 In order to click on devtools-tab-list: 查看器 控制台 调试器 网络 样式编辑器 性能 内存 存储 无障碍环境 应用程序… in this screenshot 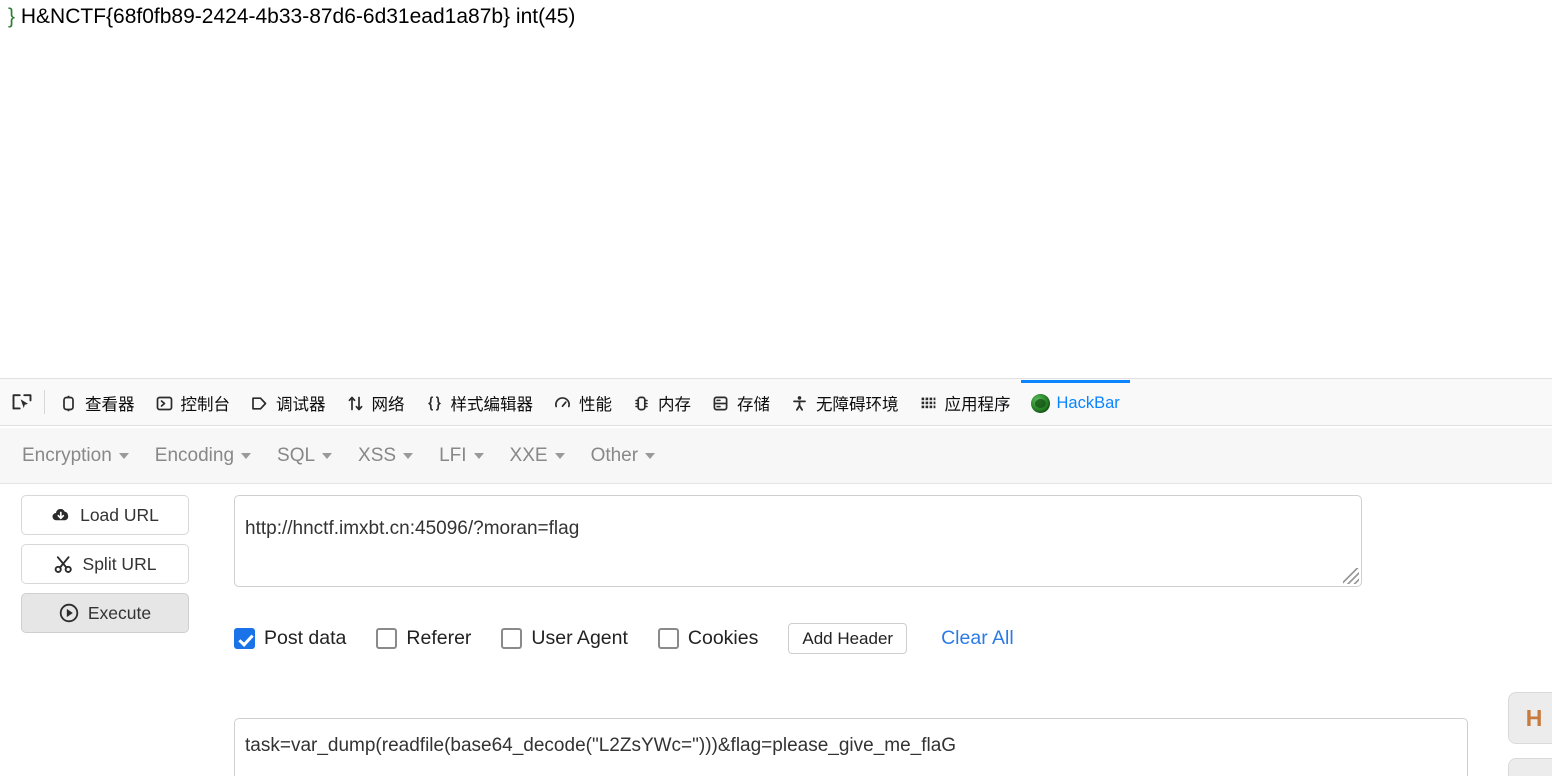, I will do `click(590, 402)`.